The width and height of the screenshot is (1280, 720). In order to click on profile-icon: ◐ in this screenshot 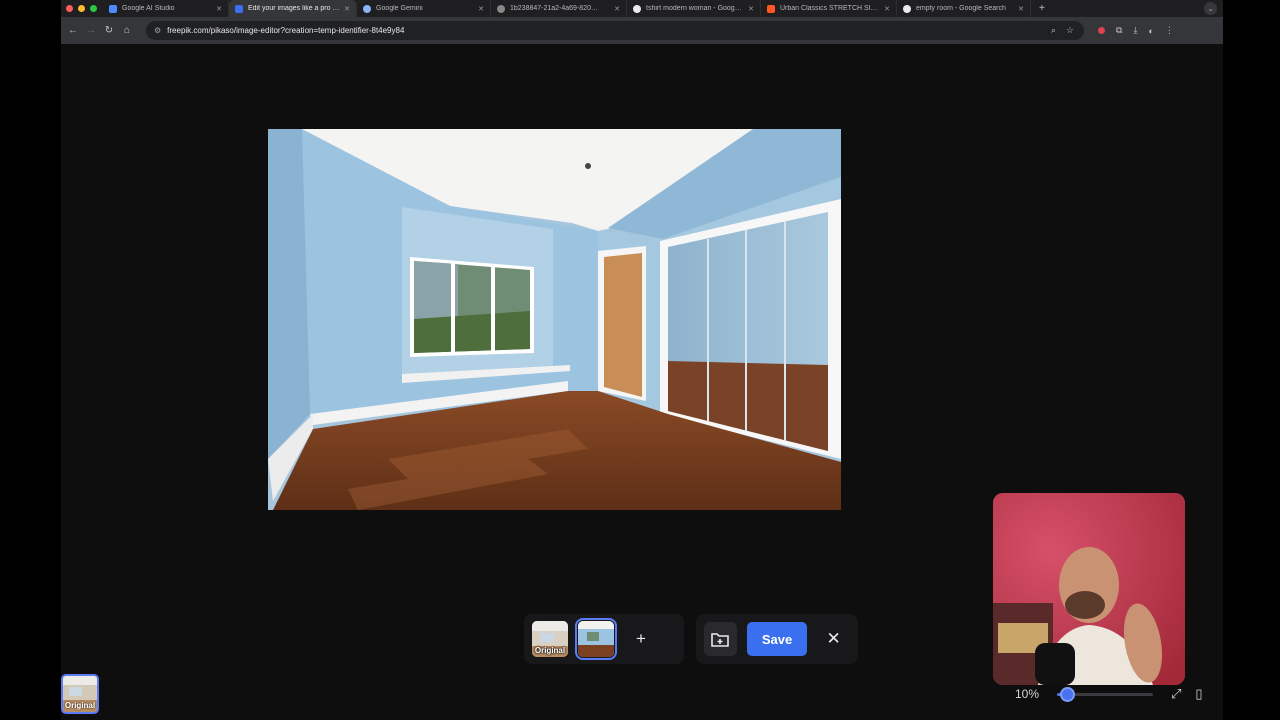, I will do `click(1150, 31)`.